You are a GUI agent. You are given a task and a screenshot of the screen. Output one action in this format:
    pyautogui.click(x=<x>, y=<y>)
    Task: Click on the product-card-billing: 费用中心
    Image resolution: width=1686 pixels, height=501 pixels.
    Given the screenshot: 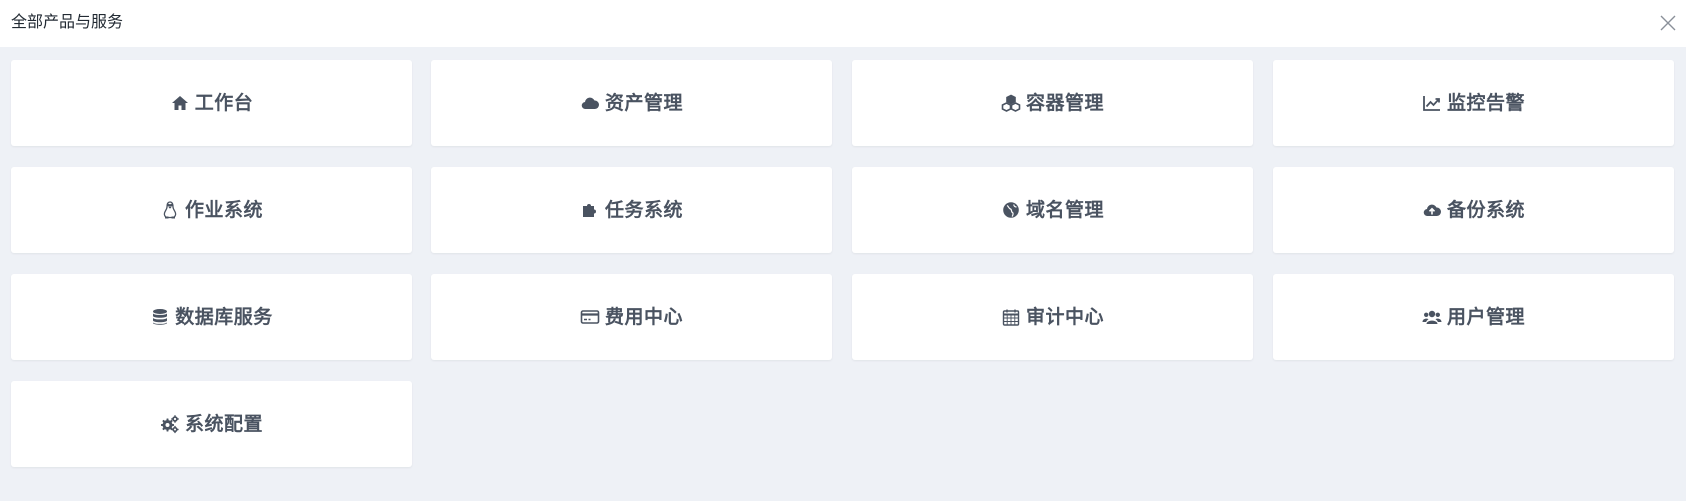 What is the action you would take?
    pyautogui.click(x=631, y=317)
    